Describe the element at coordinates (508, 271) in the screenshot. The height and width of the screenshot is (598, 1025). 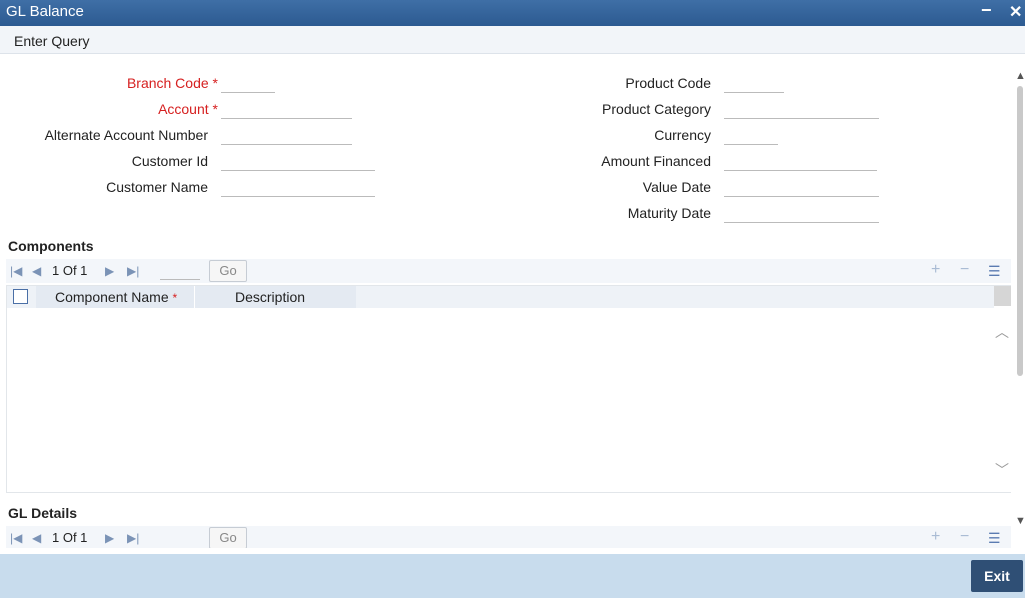
I see `components-pager: |◀ ◀ 1 Of 1 ▶ ▶| Go + − ☰` at that location.